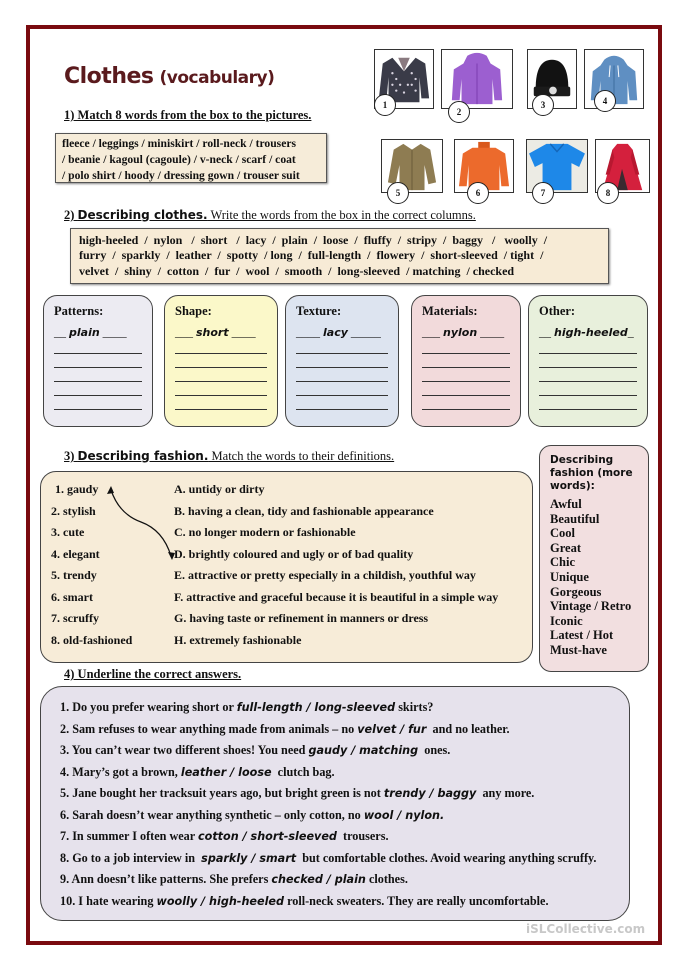  Describe the element at coordinates (575, 518) in the screenshot. I see `more-word: Beautiful` at that location.